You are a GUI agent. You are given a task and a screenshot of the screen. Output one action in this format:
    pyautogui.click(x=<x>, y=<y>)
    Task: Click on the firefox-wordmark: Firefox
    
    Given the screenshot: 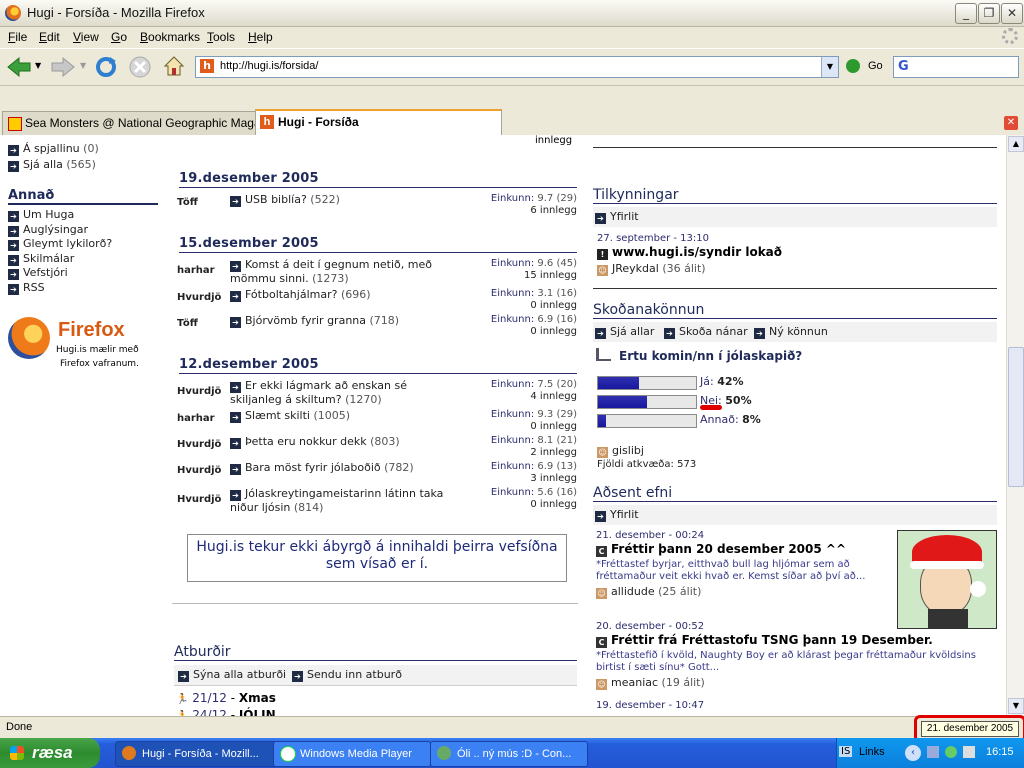 What is the action you would take?
    pyautogui.click(x=91, y=330)
    